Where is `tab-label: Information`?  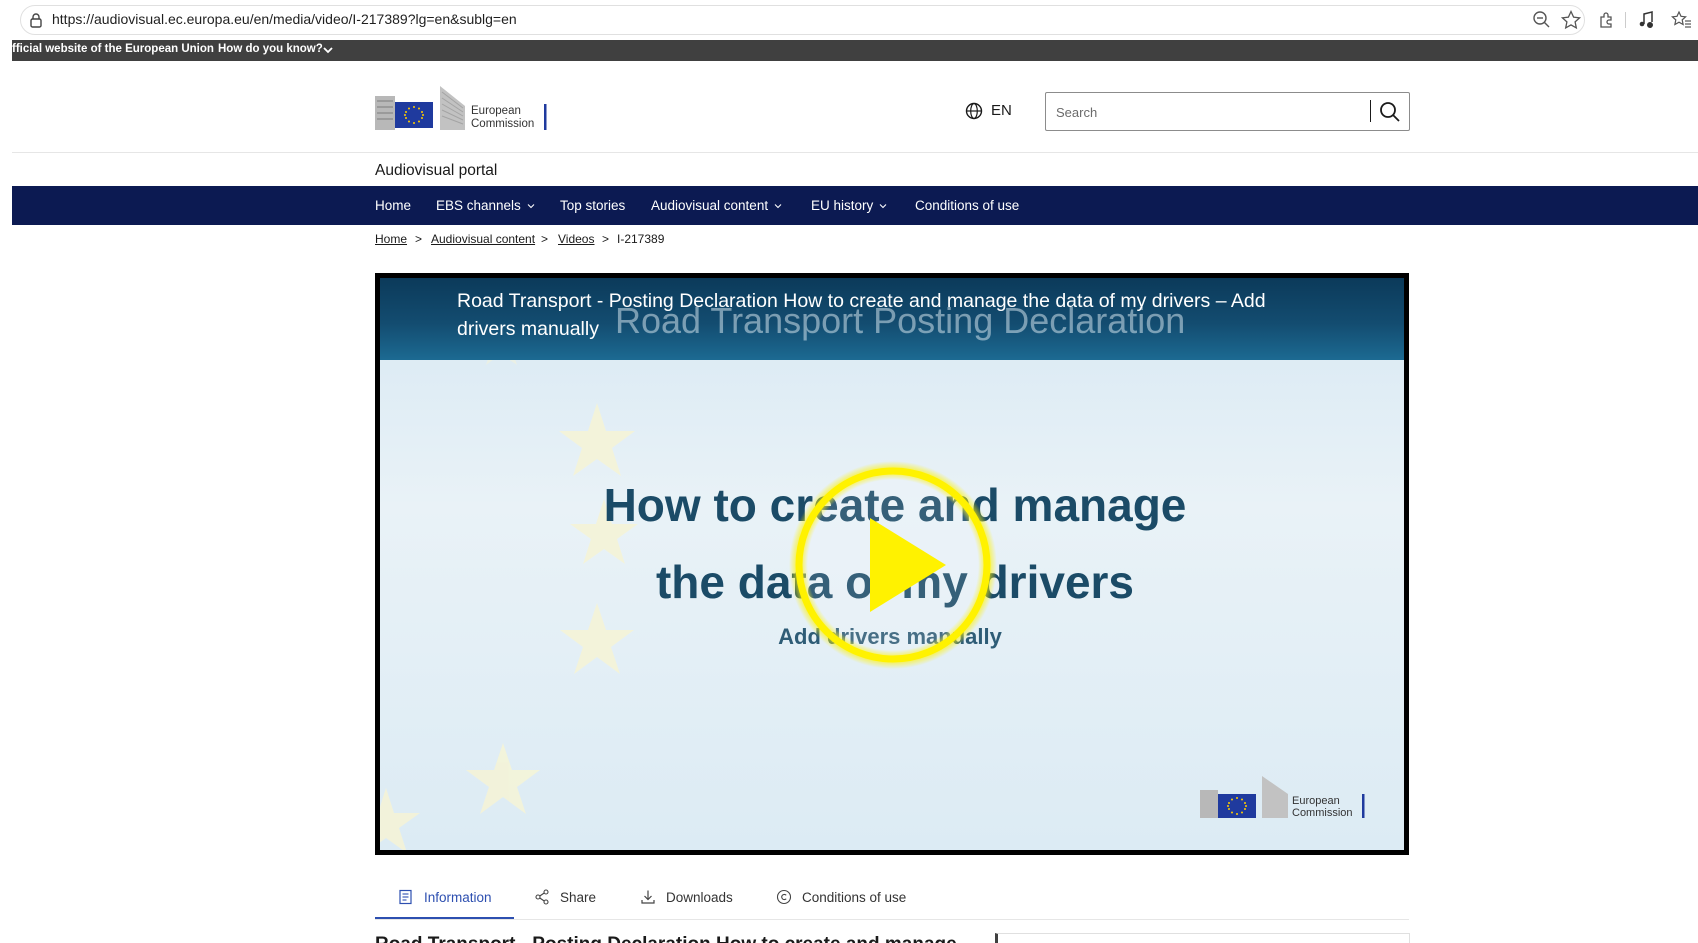
tab-label: Information is located at coordinates (458, 897).